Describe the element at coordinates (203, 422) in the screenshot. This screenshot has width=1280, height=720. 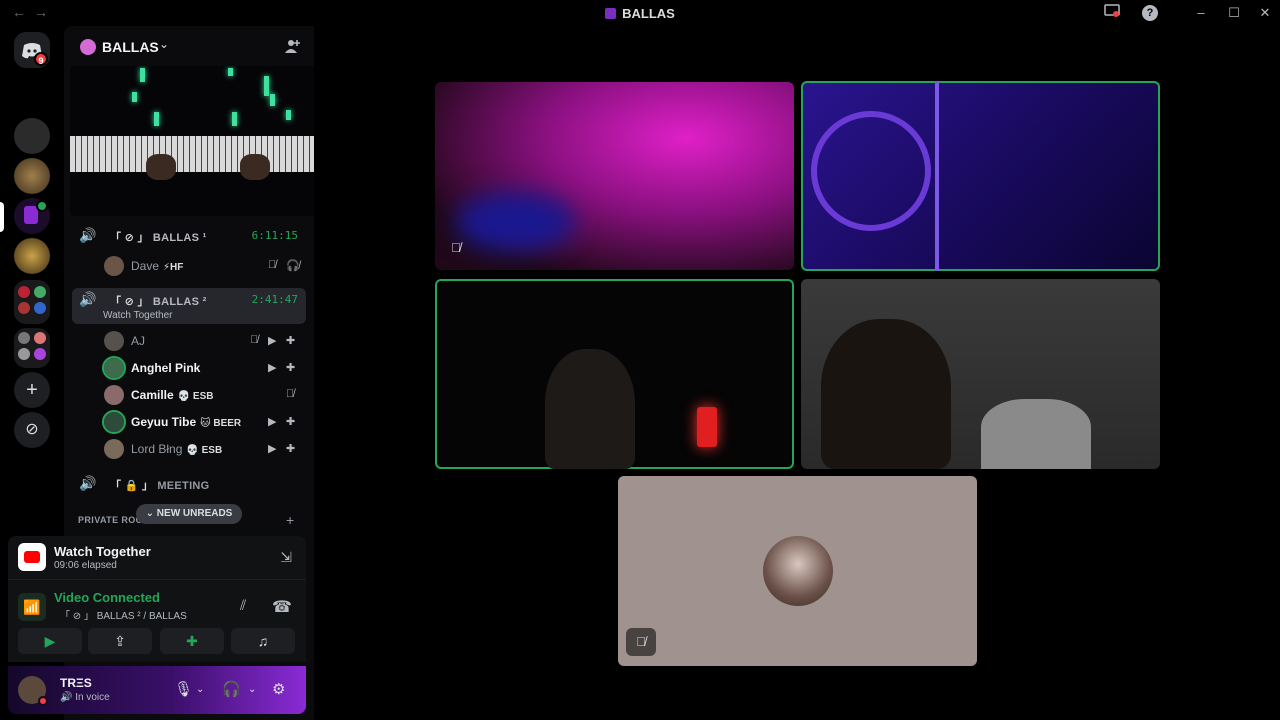
I see `voice-user: Geyuu Tibe 🐱 BEER ▶ ✚` at that location.